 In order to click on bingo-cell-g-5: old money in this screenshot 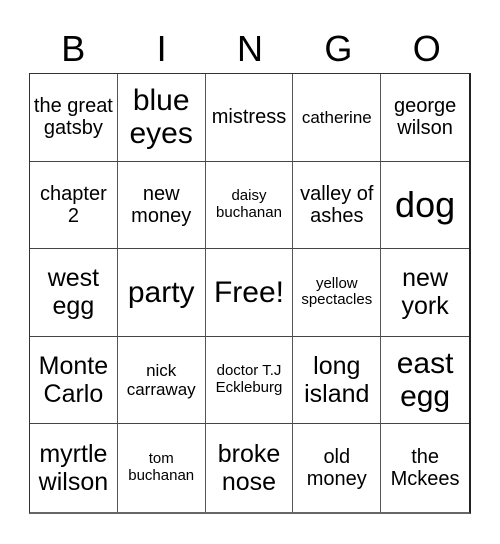, I will do `click(337, 468)`.